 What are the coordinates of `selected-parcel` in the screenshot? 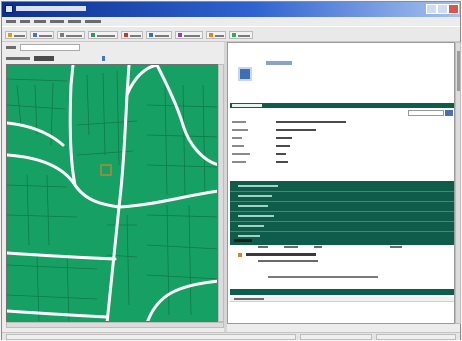 It's located at (106, 170).